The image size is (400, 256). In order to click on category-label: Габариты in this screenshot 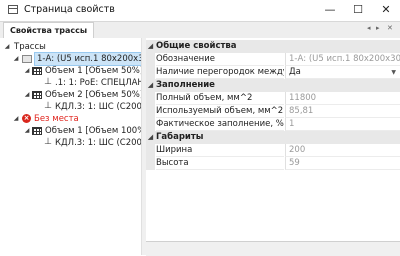, I will do `click(180, 137)`.